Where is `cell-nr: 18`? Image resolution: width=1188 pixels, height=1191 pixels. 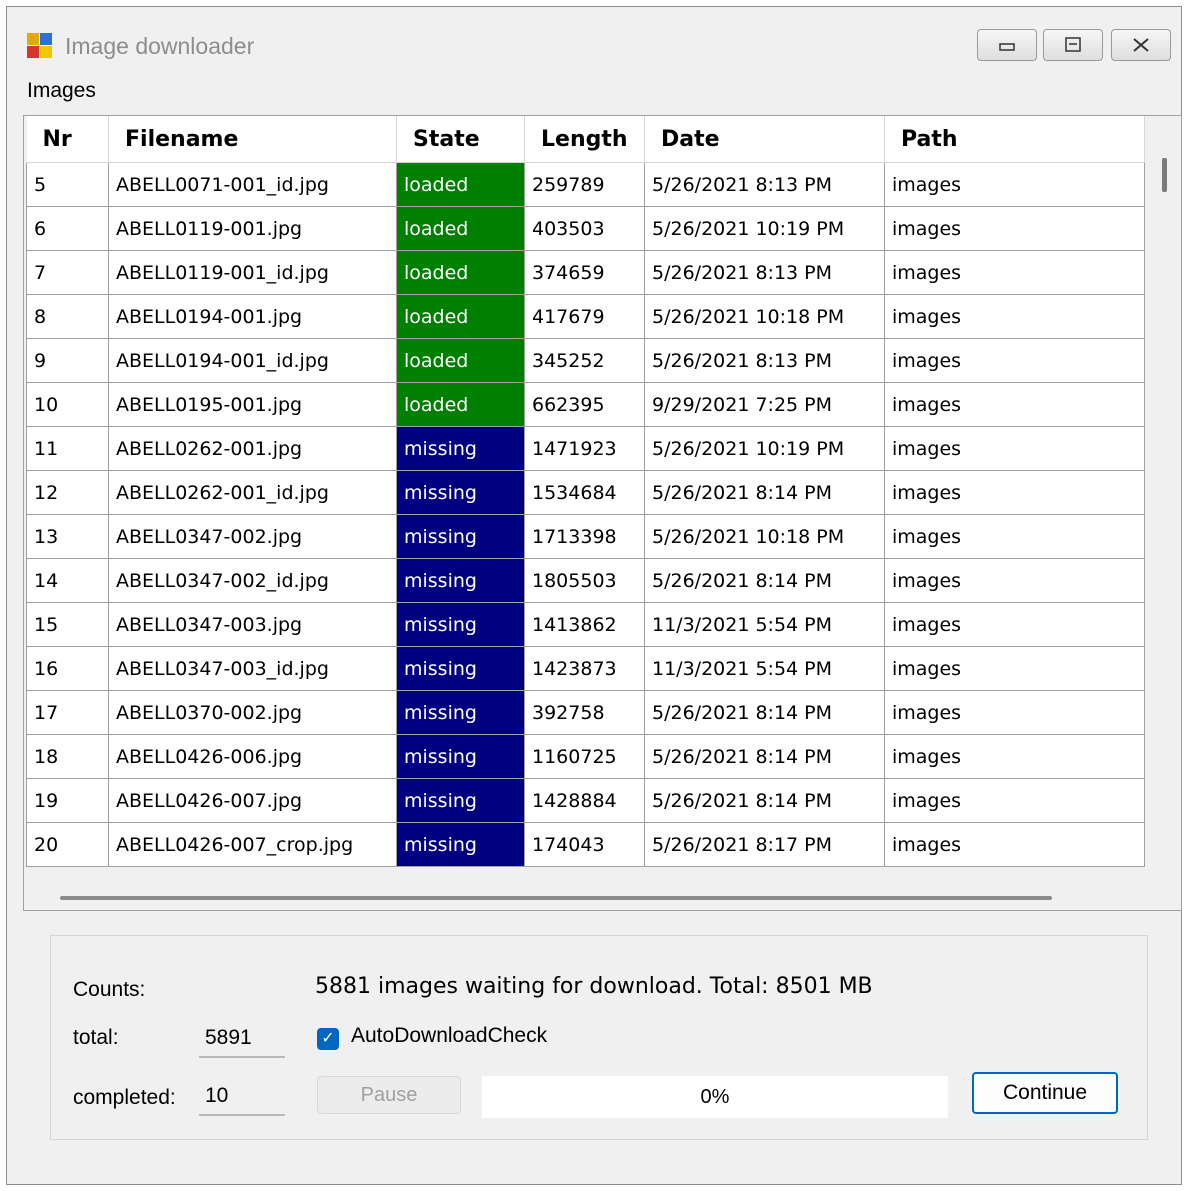
cell-nr: 18 is located at coordinates (67, 756).